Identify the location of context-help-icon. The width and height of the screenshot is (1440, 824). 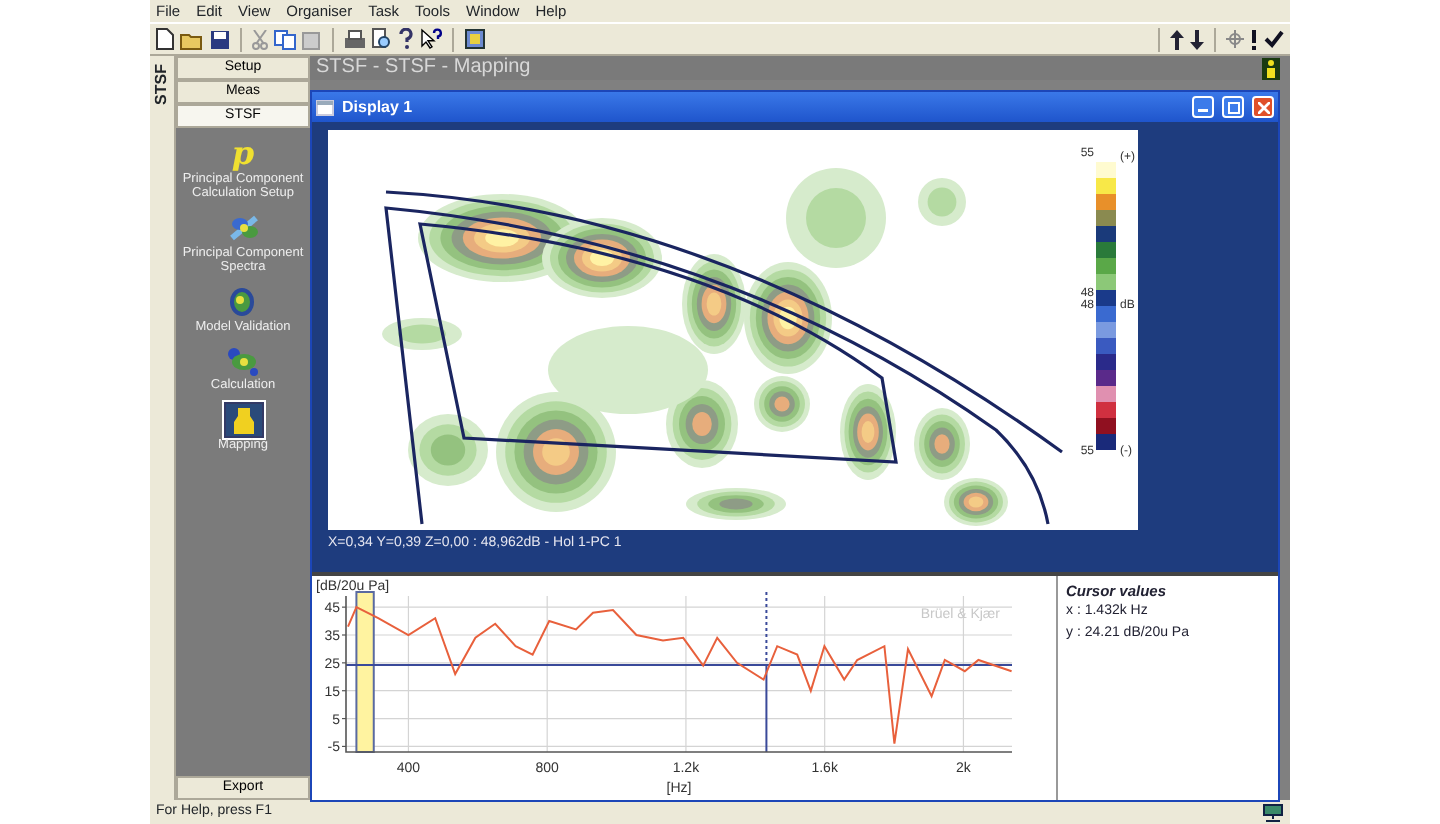
(431, 39).